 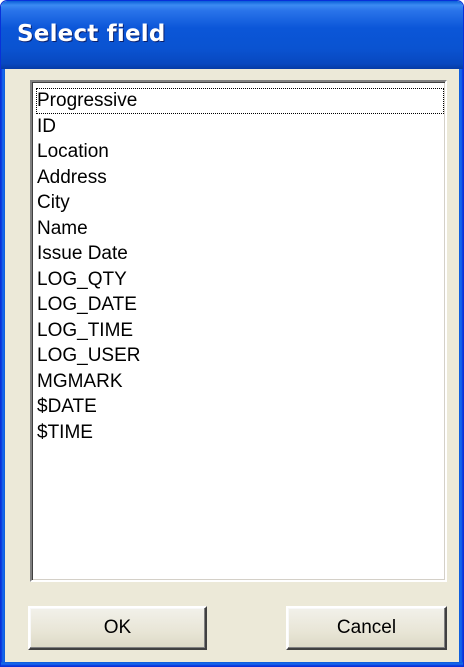 What do you see at coordinates (240, 433) in the screenshot?
I see `list-item-time-var: $TIME` at bounding box center [240, 433].